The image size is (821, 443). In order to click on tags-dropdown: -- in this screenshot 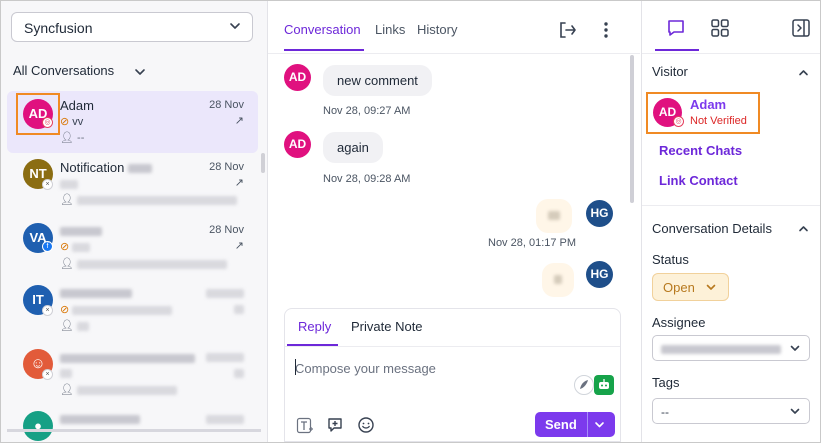, I will do `click(731, 411)`.